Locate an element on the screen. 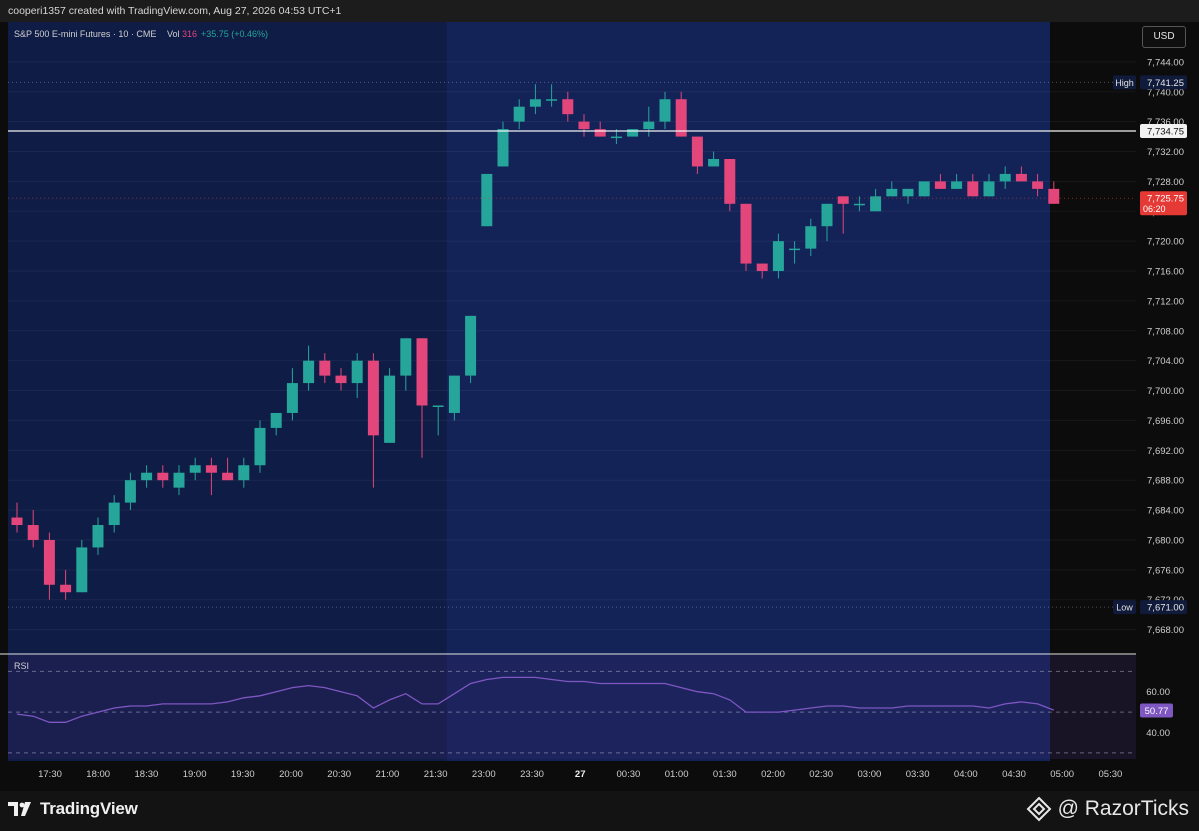 The width and height of the screenshot is (1199, 831). price-tick-label: 7,700.00 is located at coordinates (1165, 391).